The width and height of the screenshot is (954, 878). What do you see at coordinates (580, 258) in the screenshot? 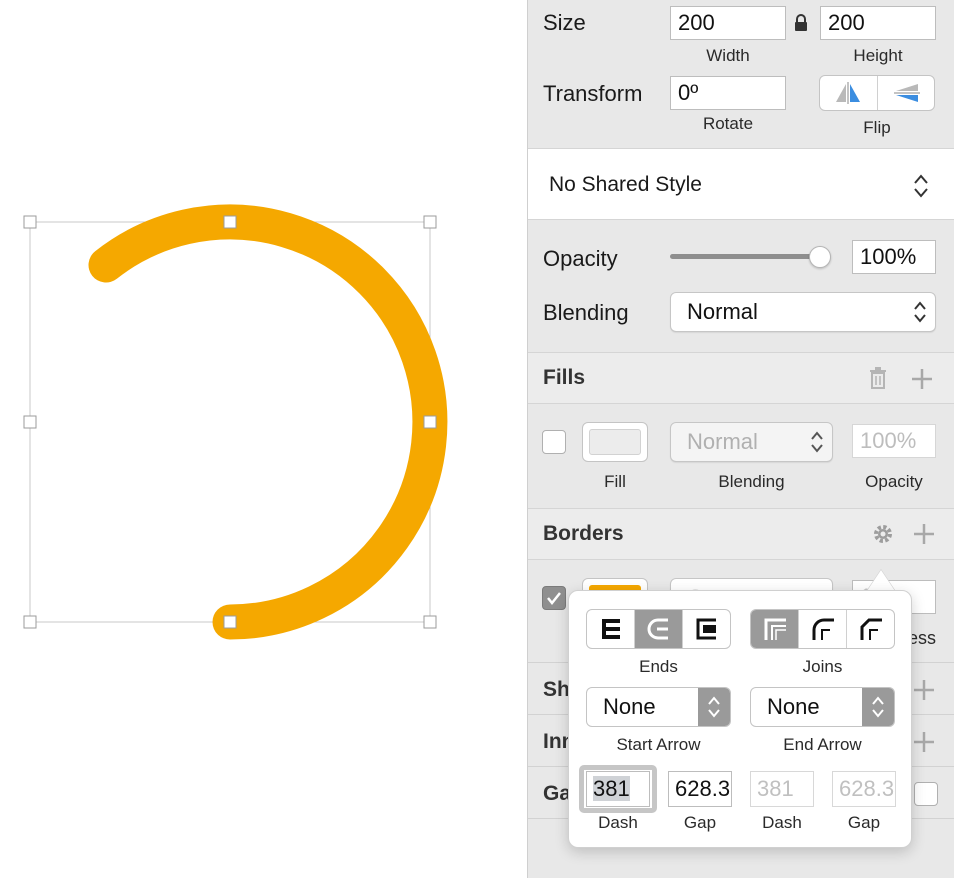
I see `opacity-label: Opacity` at bounding box center [580, 258].